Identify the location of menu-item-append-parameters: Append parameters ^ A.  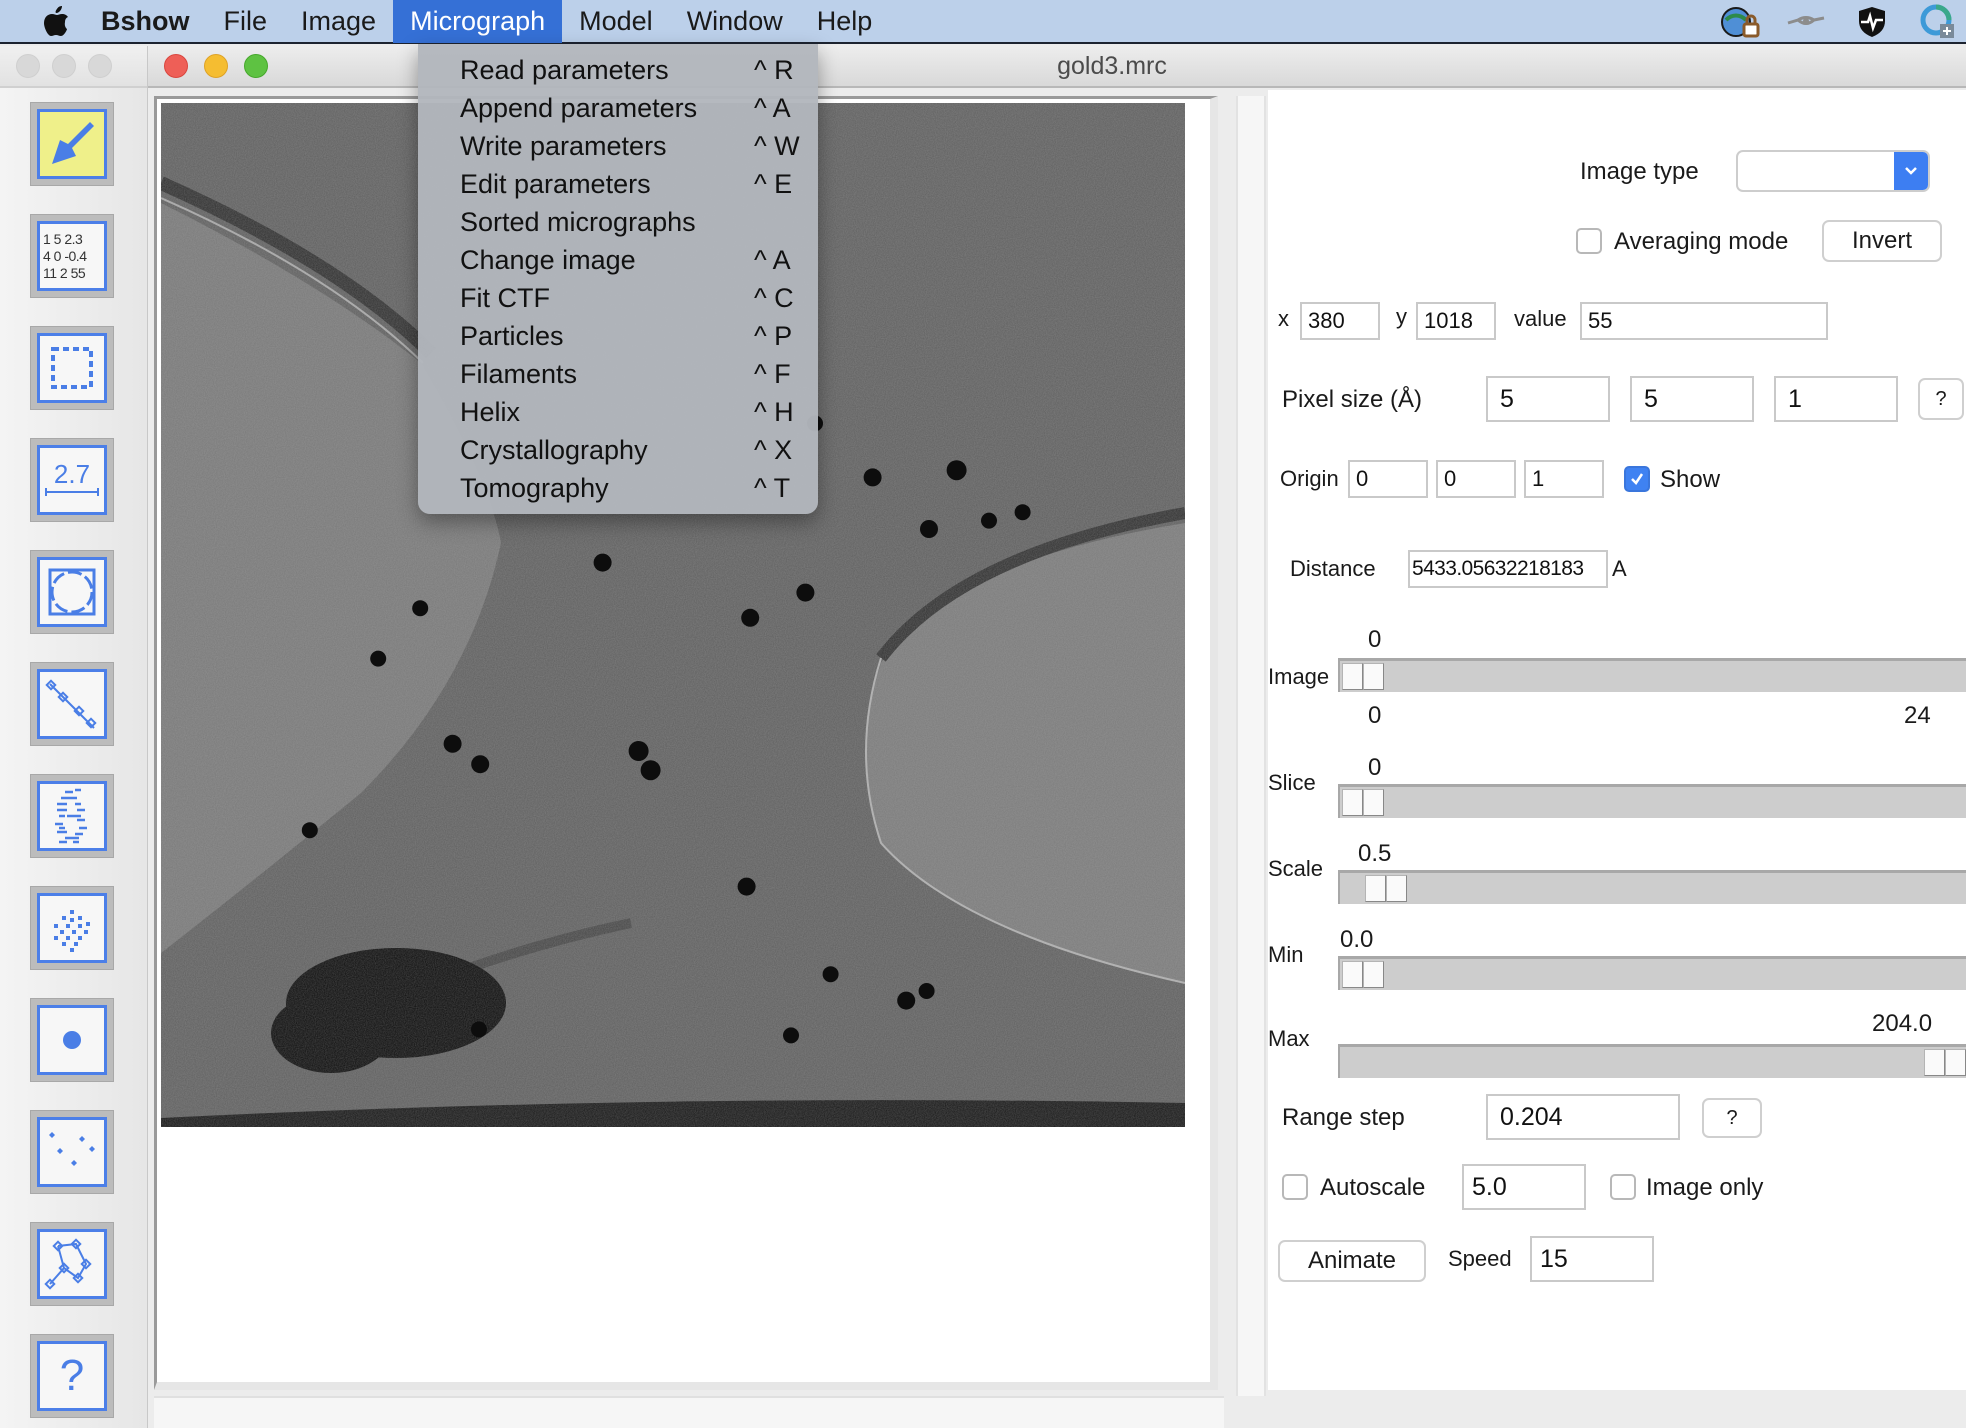
(618, 108).